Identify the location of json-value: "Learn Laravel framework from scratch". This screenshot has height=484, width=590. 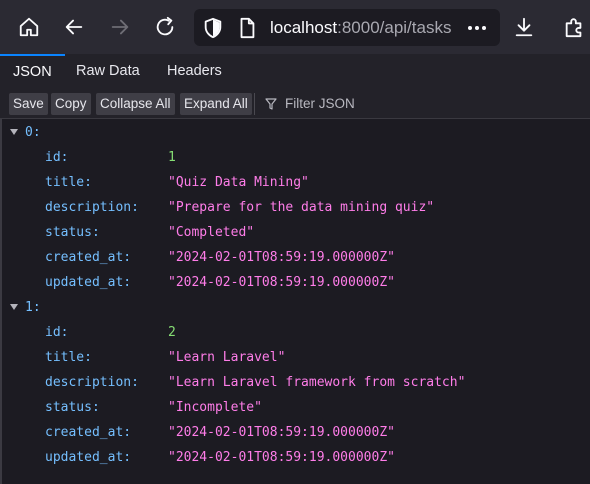
(317, 382).